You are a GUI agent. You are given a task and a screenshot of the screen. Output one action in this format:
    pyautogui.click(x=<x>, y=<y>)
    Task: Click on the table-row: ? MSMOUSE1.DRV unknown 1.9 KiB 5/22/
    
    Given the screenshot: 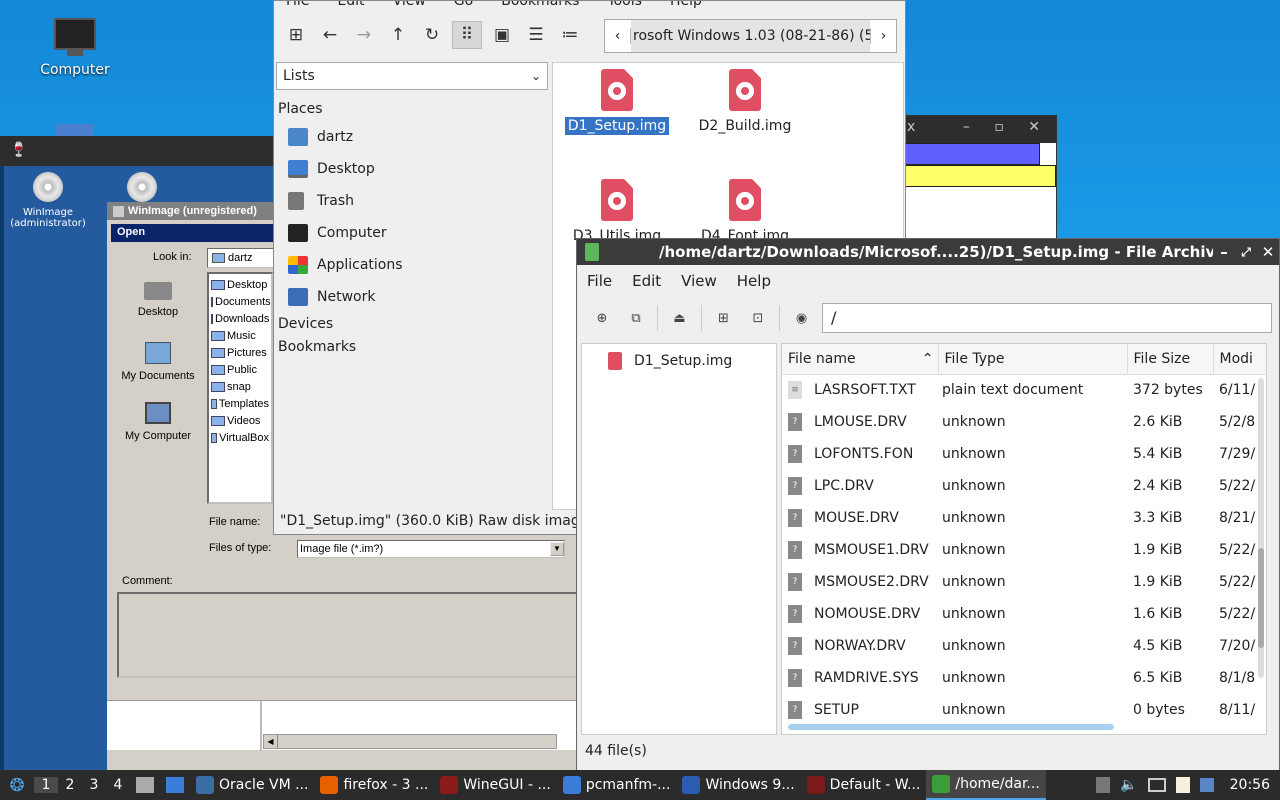 What is the action you would take?
    pyautogui.click(x=1024, y=550)
    